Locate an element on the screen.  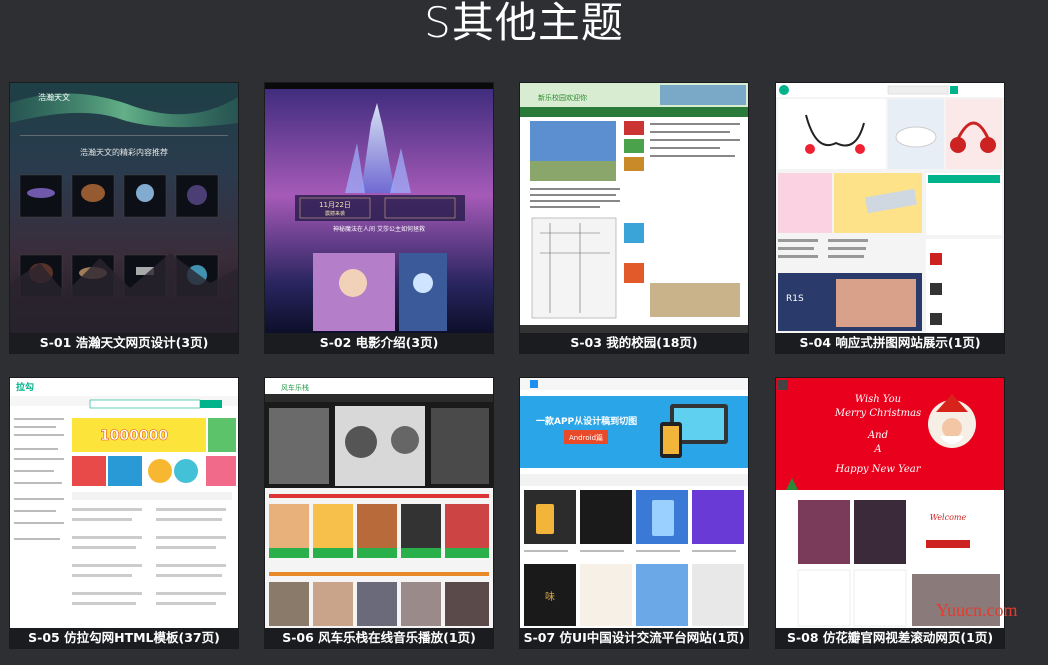
card-thumbnail: 拉勾 1000000 is located at coordinates (124, 503).